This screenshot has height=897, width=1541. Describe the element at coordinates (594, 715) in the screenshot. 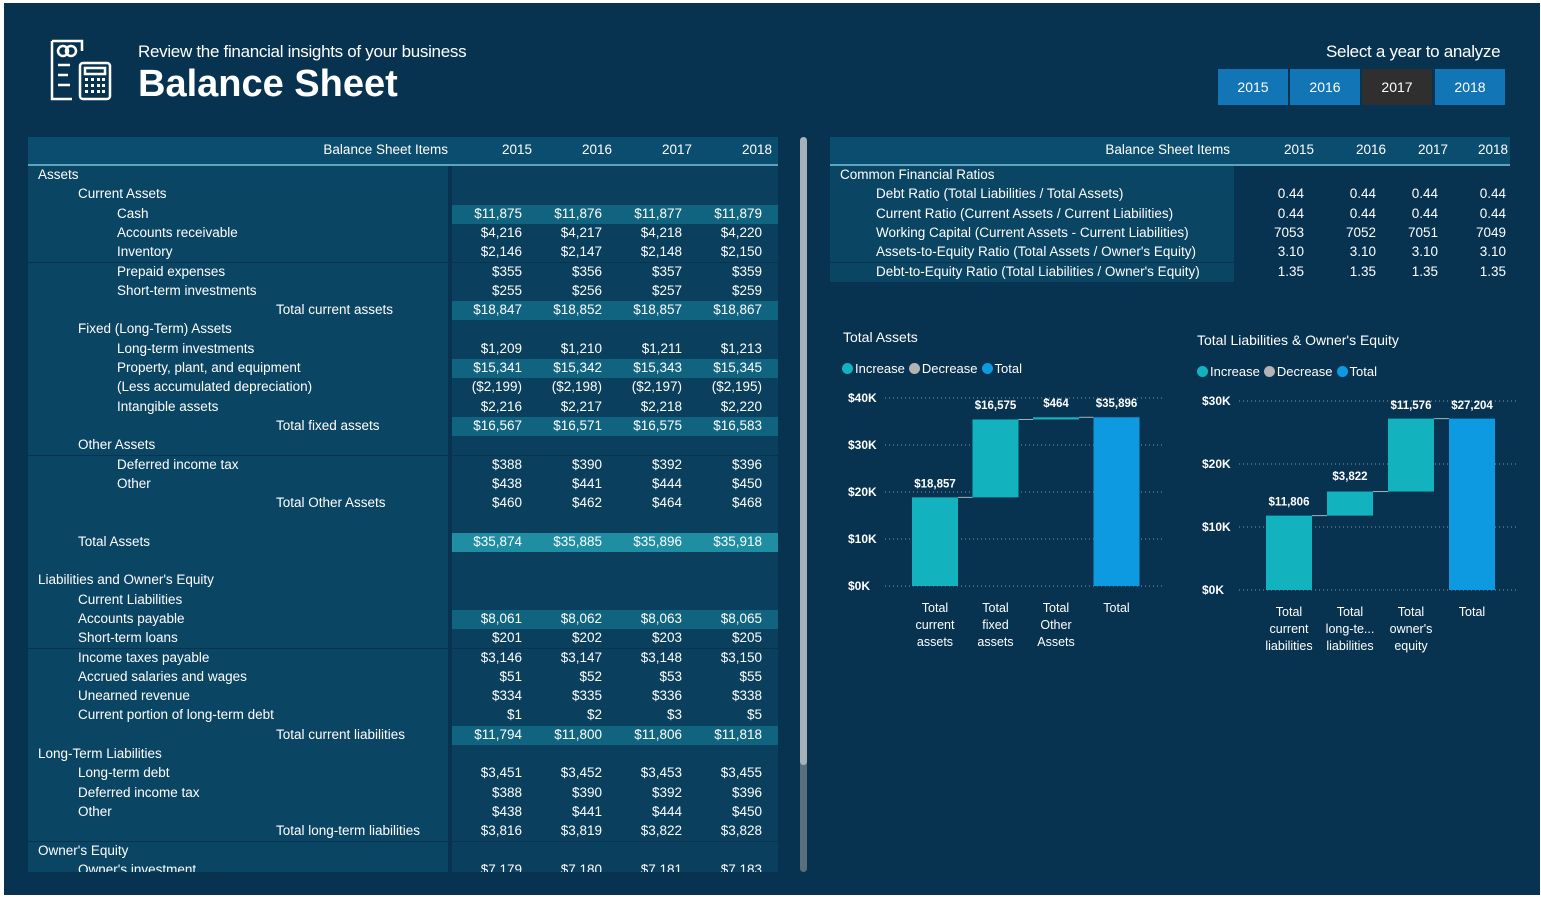

I see `value-cell-2016: $2` at that location.